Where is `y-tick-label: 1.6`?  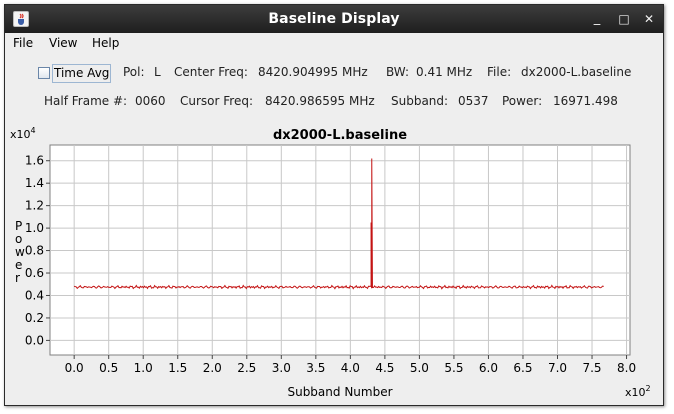
y-tick-label: 1.6 is located at coordinates (34, 161).